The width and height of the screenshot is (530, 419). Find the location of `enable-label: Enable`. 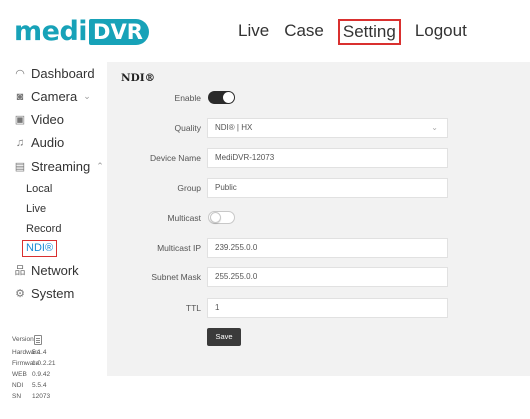

enable-label: Enable is located at coordinates (187, 98).